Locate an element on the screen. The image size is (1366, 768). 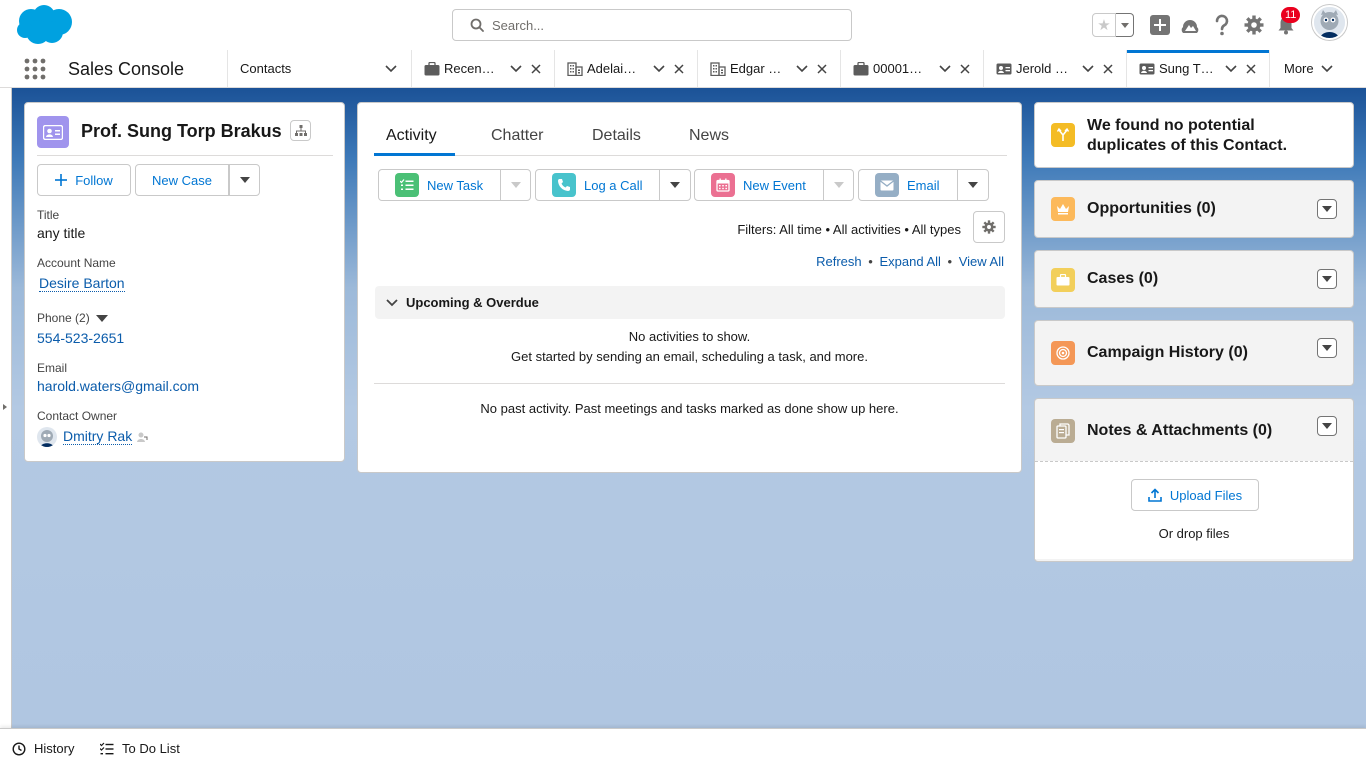
campaign-history-actions-dropdown is located at coordinates (1327, 348).